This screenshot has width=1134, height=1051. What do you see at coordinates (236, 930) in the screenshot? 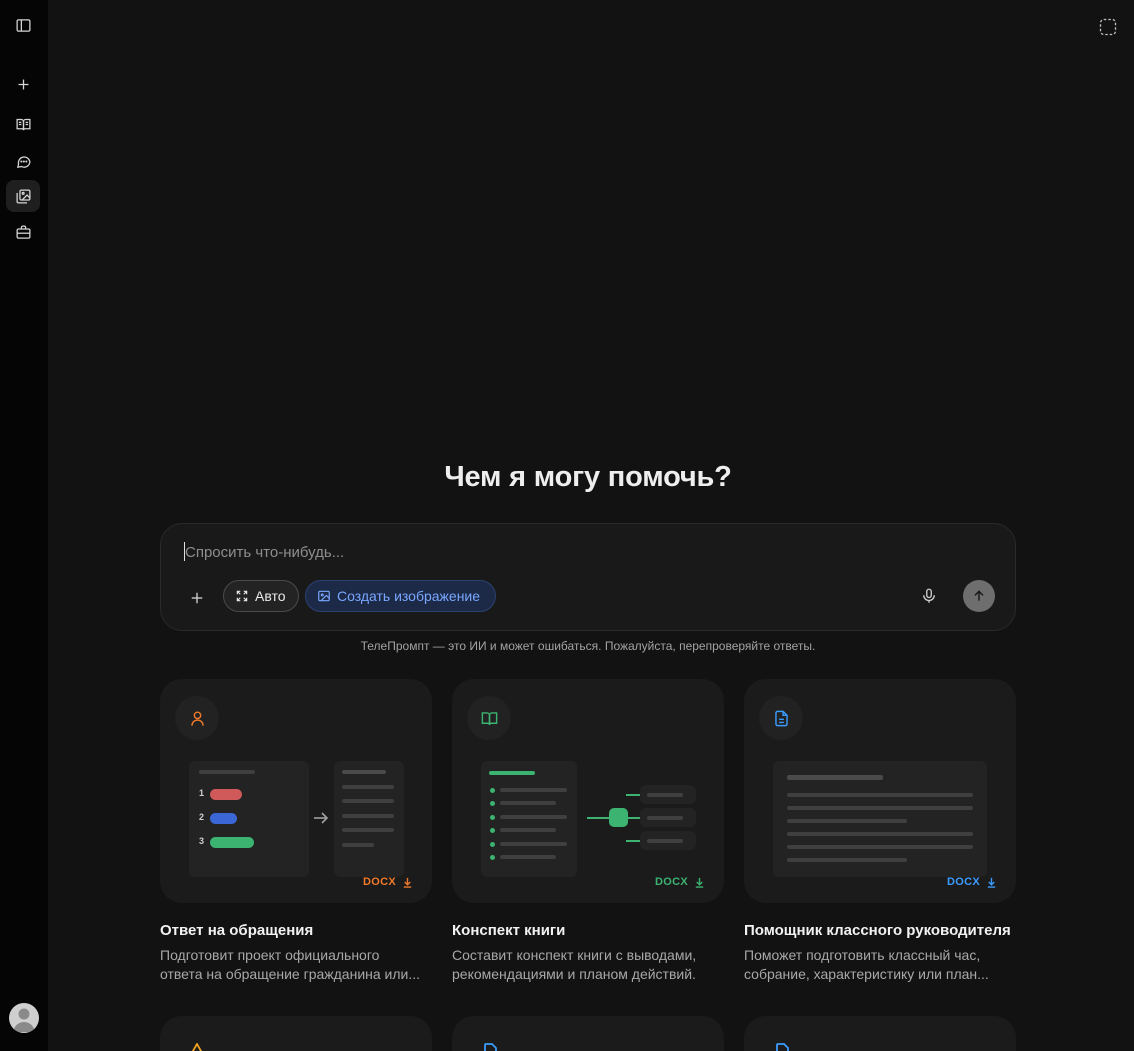
I see `card-title: Ответ на обращения` at bounding box center [236, 930].